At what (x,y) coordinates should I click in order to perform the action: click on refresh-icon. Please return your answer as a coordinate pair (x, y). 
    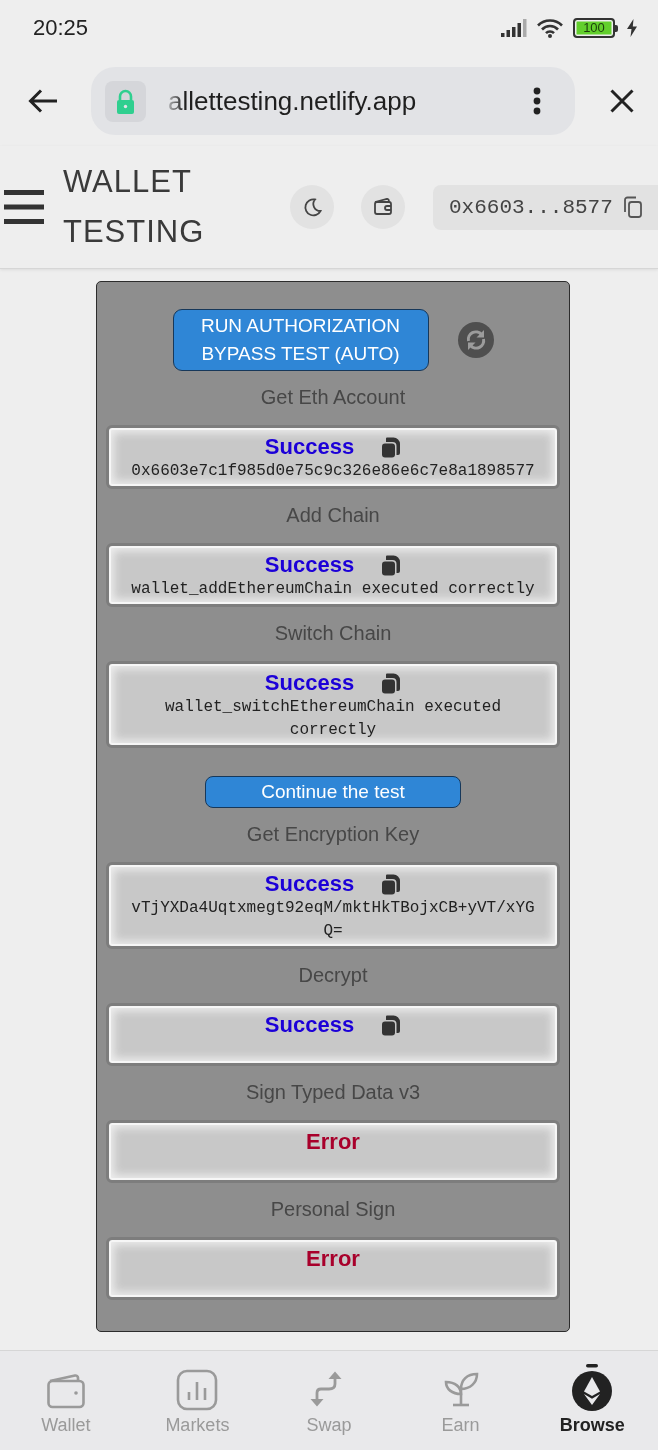
    Looking at the image, I should click on (475, 340).